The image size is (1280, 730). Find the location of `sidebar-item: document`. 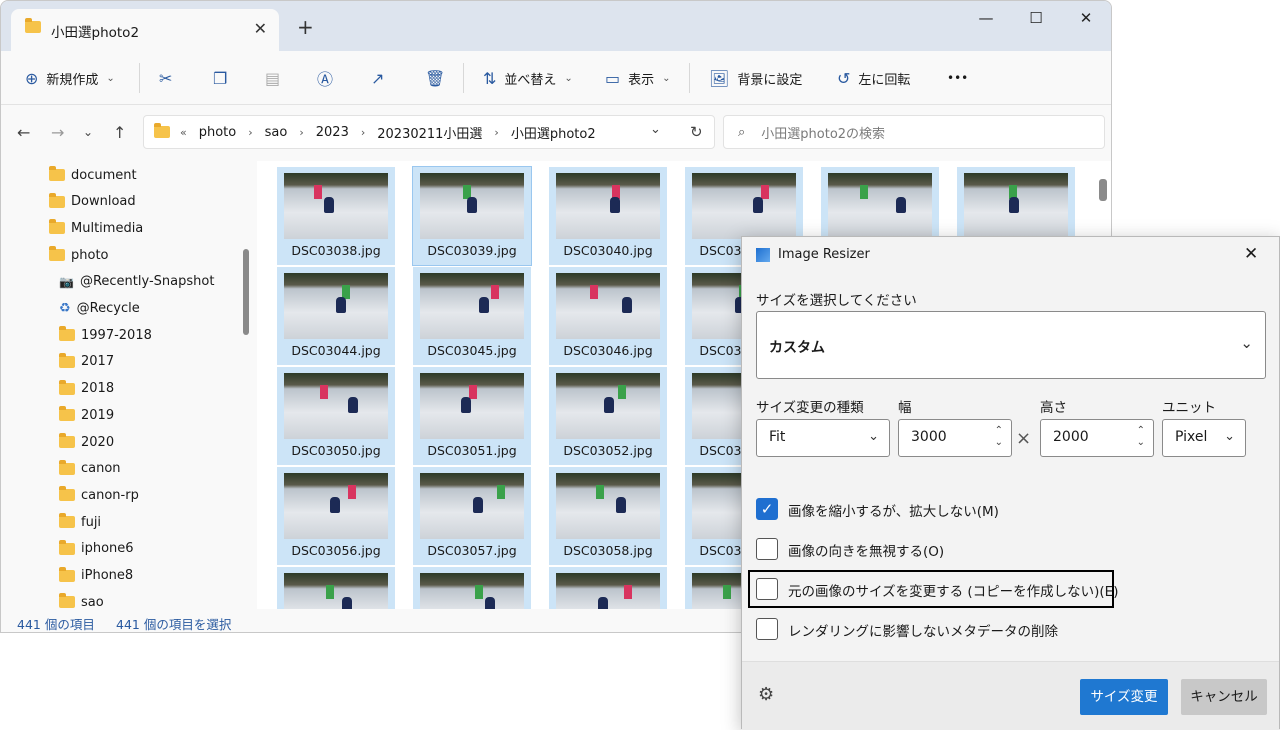

sidebar-item: document is located at coordinates (93, 175).